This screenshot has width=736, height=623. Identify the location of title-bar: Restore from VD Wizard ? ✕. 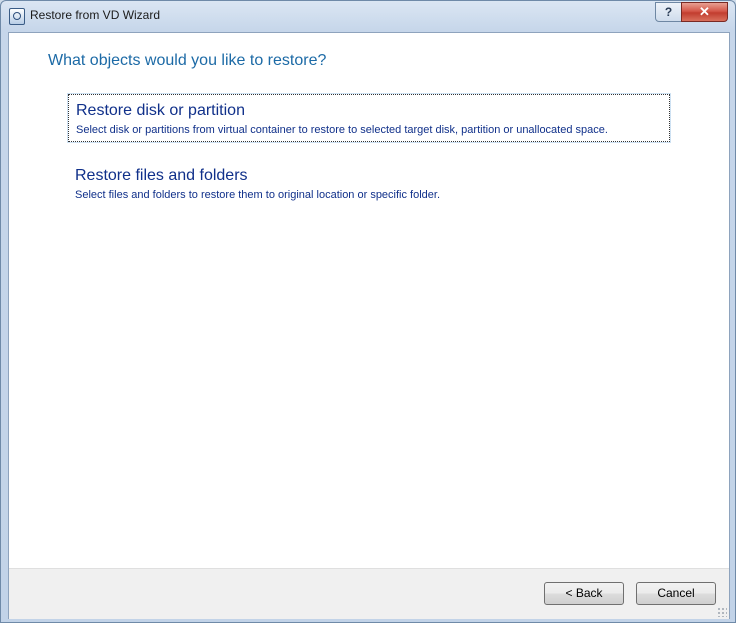
(368, 16).